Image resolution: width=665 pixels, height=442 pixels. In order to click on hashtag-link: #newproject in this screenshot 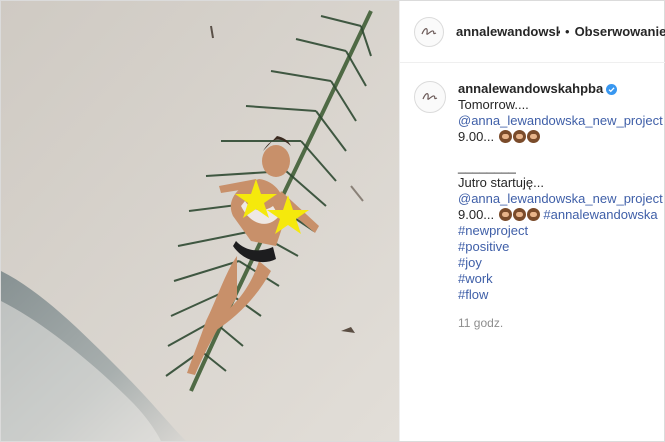, I will do `click(560, 231)`.